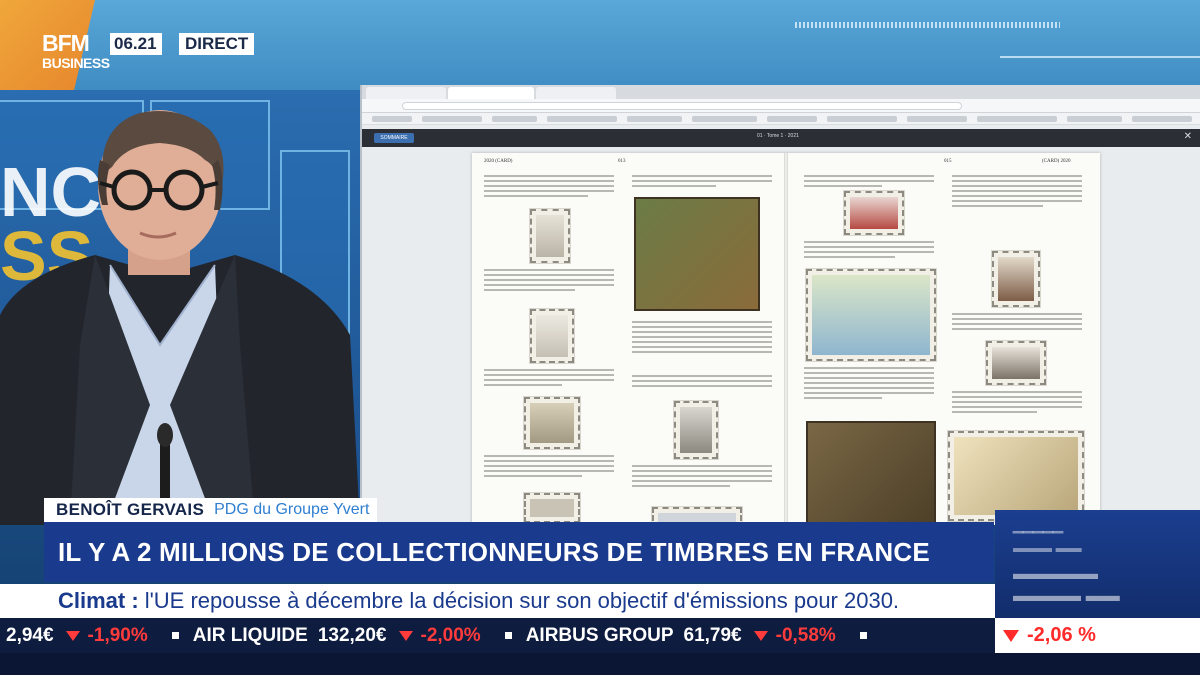 Image resolution: width=1200 pixels, height=675 pixels. I want to click on close-icon: ✕, so click(1187, 136).